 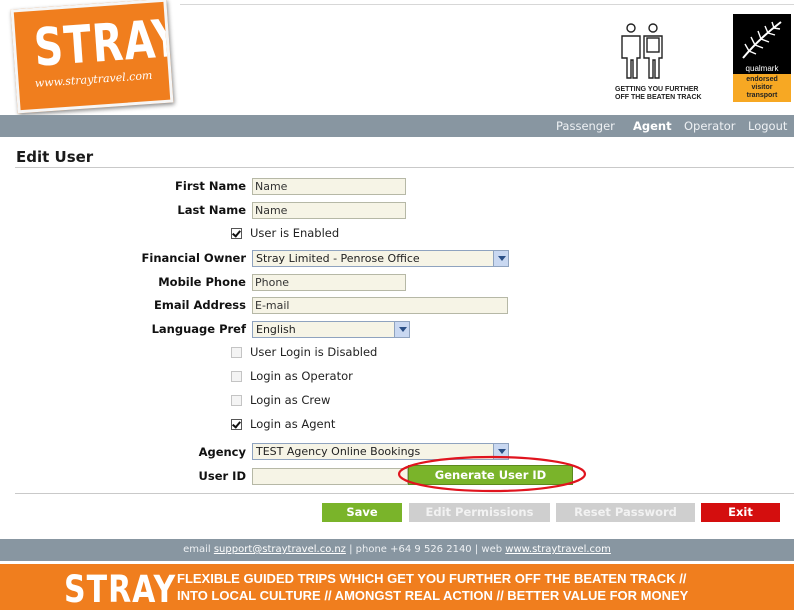 What do you see at coordinates (380, 305) in the screenshot?
I see `email-input` at bounding box center [380, 305].